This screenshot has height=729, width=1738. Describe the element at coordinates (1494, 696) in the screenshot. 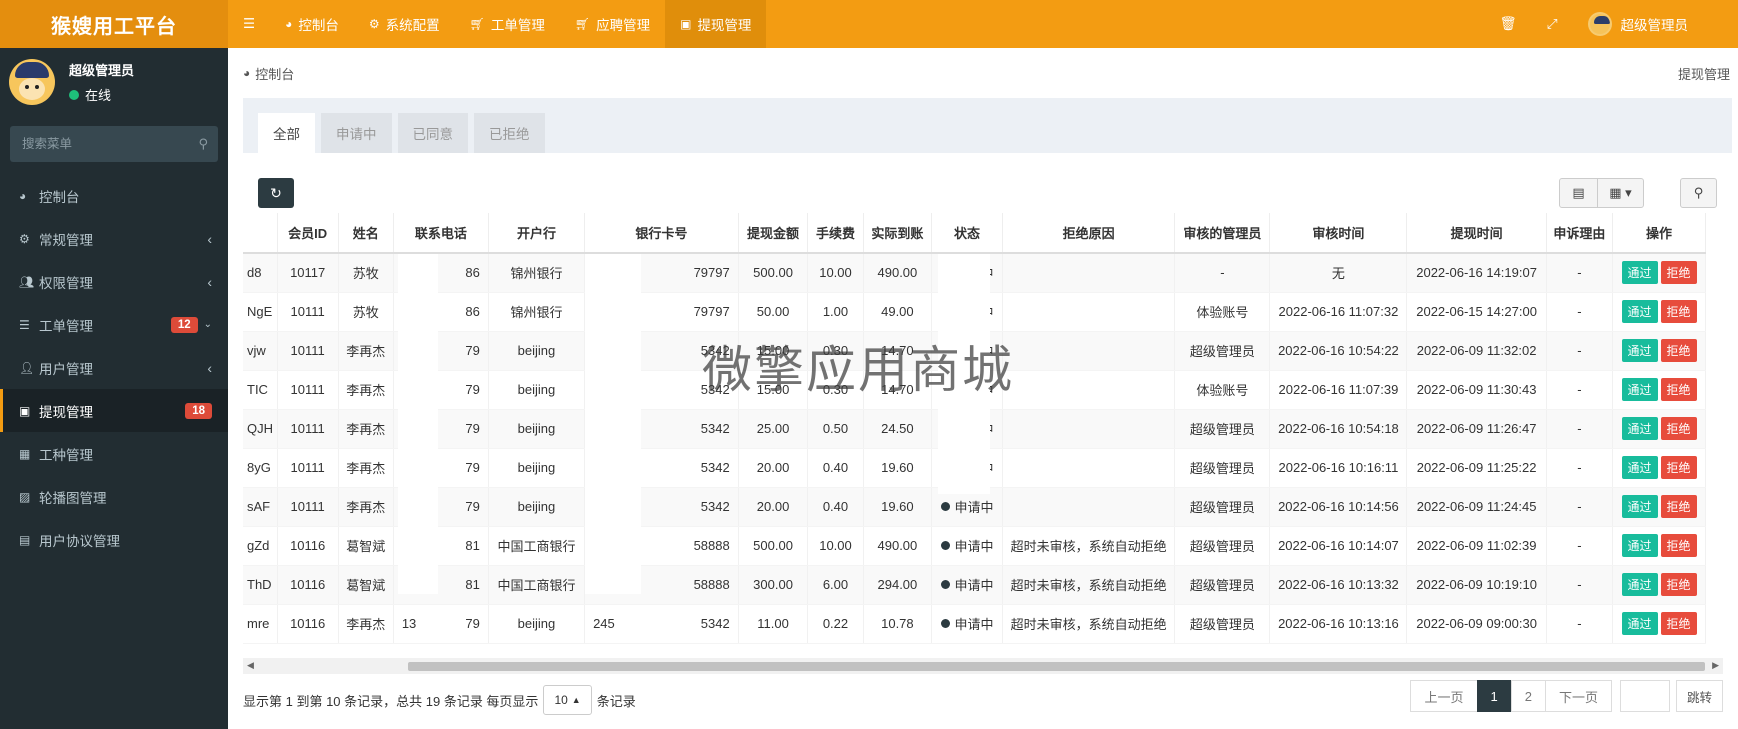

I see `page-button-1: 1` at that location.